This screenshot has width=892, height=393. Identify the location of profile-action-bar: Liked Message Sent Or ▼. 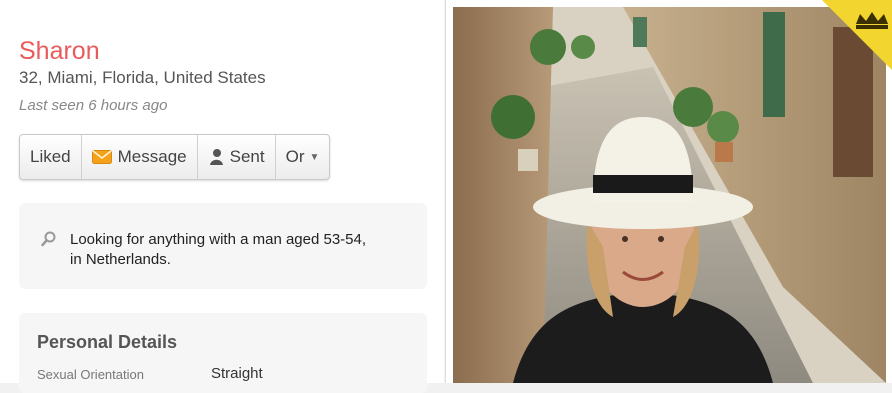
(175, 157).